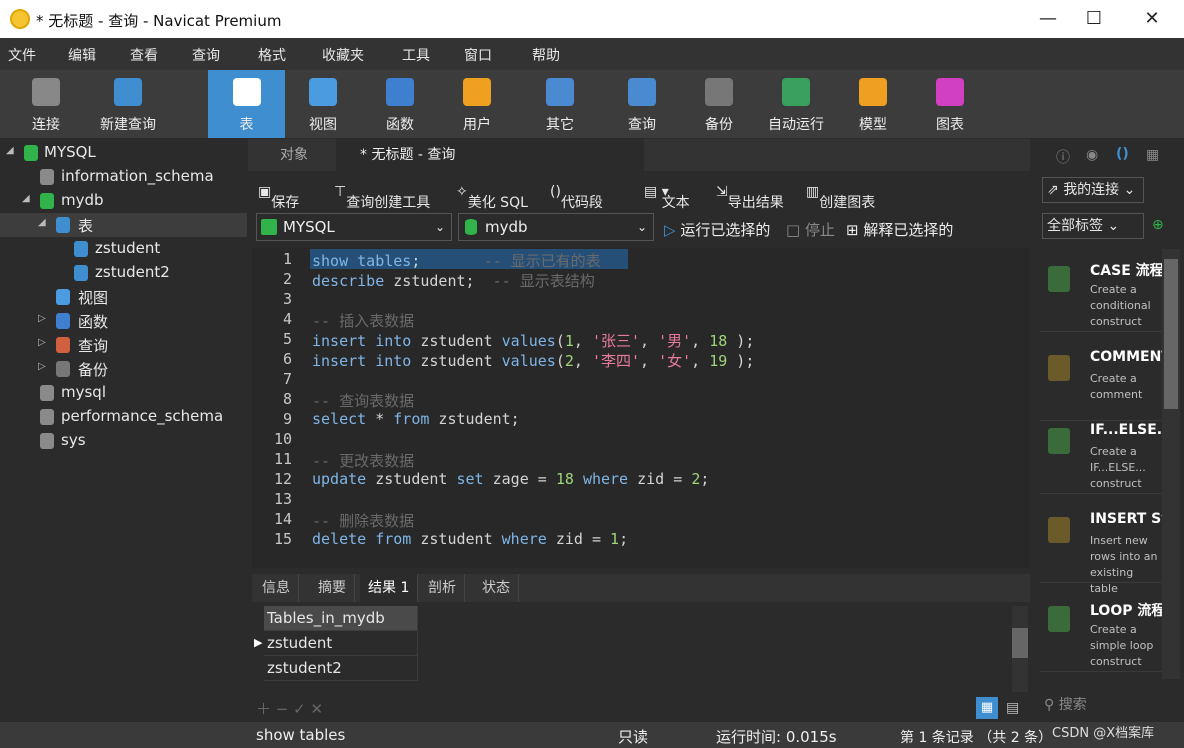 This screenshot has width=1184, height=748. What do you see at coordinates (442, 588) in the screenshot?
I see `tab-profile: 剖析` at bounding box center [442, 588].